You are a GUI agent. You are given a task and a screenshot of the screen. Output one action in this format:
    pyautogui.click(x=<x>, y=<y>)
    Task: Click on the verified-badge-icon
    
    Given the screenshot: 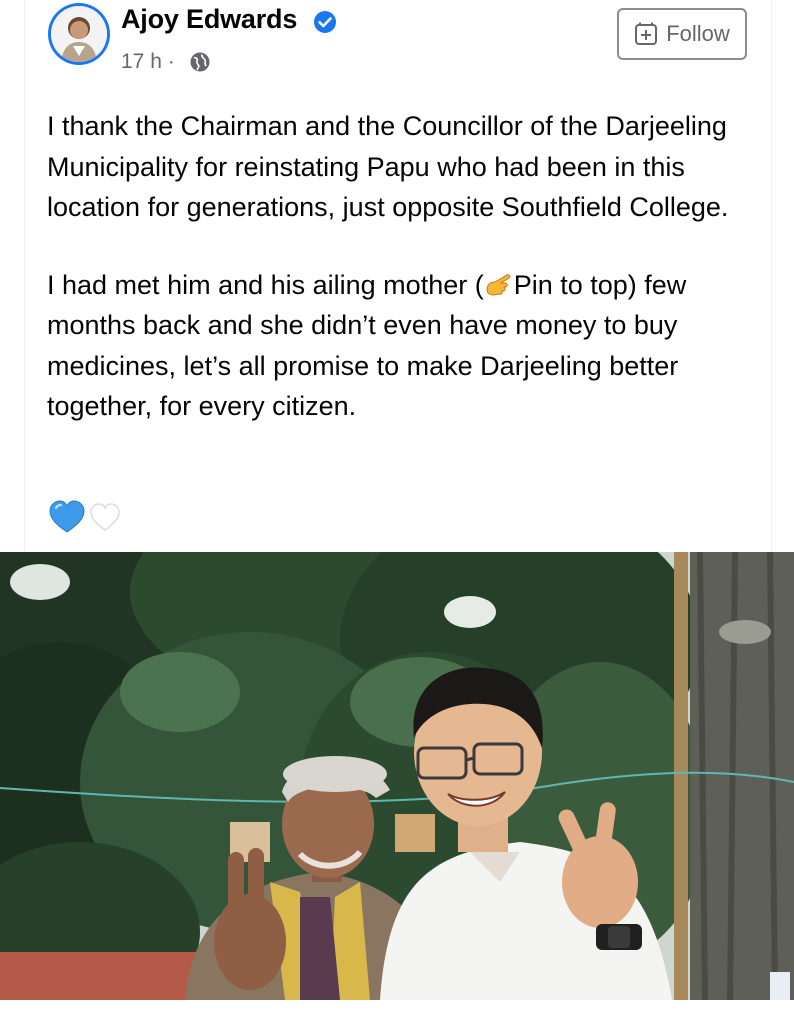 What is the action you would take?
    pyautogui.click(x=325, y=22)
    